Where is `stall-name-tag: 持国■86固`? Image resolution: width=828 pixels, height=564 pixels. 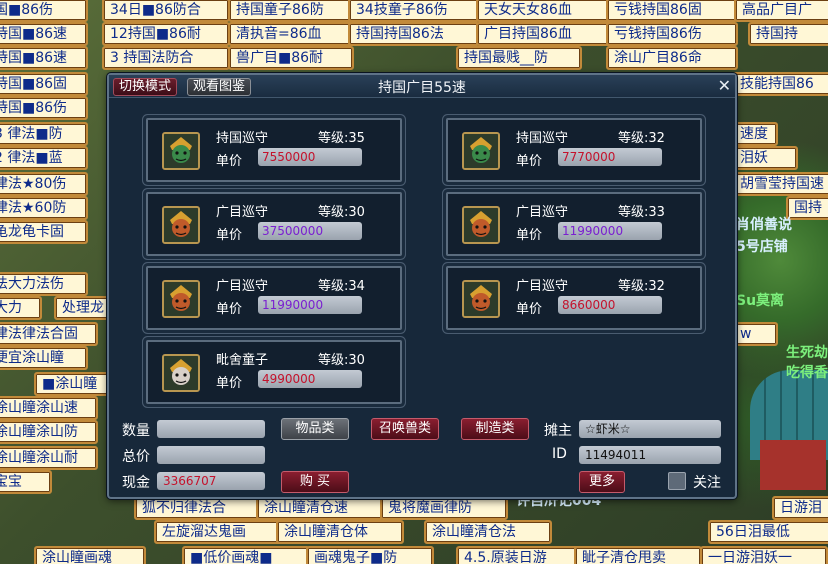
stall-name-tag: 持国■86固 is located at coordinates (44, 84).